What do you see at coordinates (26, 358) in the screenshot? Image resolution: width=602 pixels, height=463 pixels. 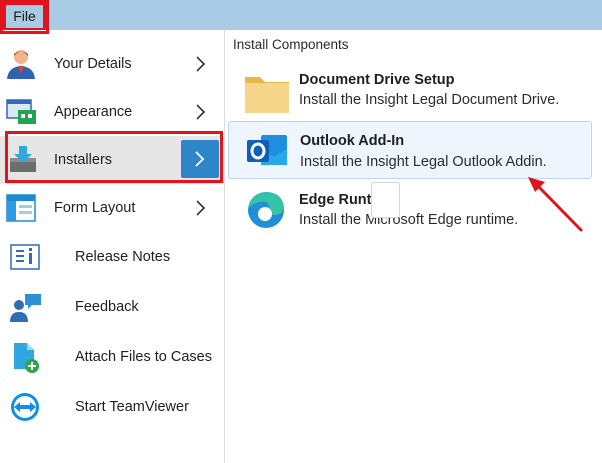 I see `attach-file-icon` at bounding box center [26, 358].